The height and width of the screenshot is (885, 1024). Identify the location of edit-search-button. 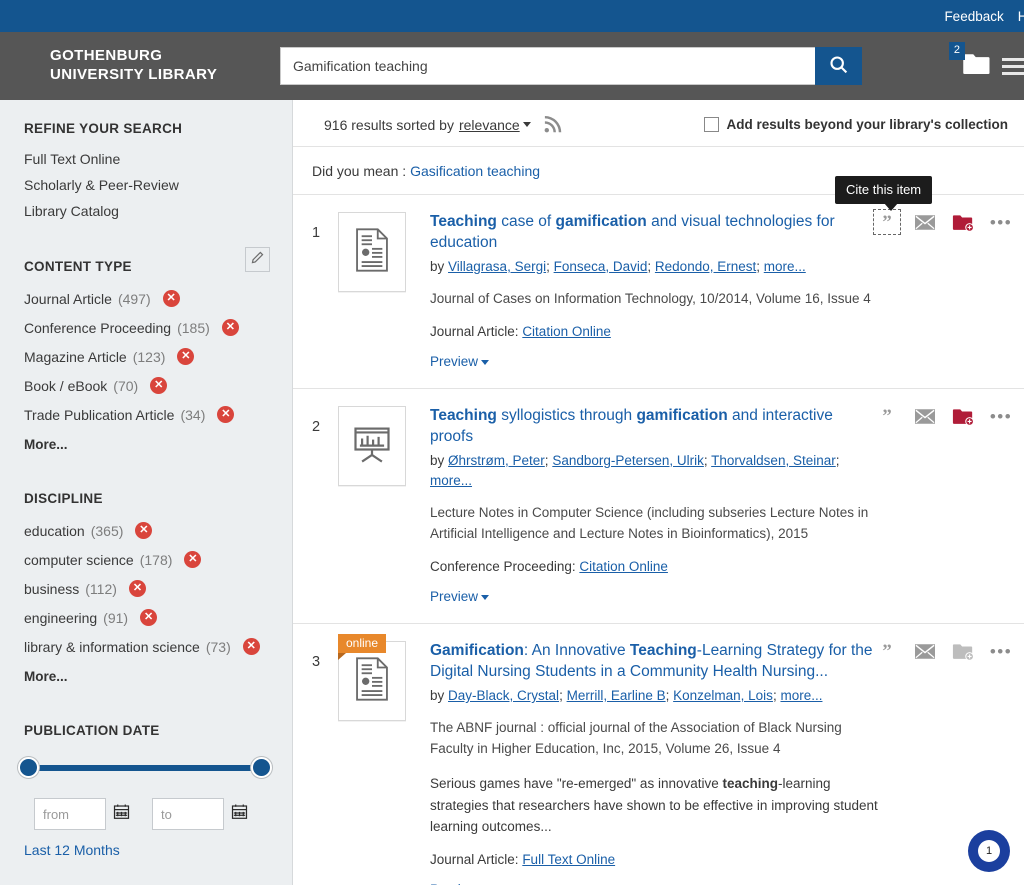
(257, 259).